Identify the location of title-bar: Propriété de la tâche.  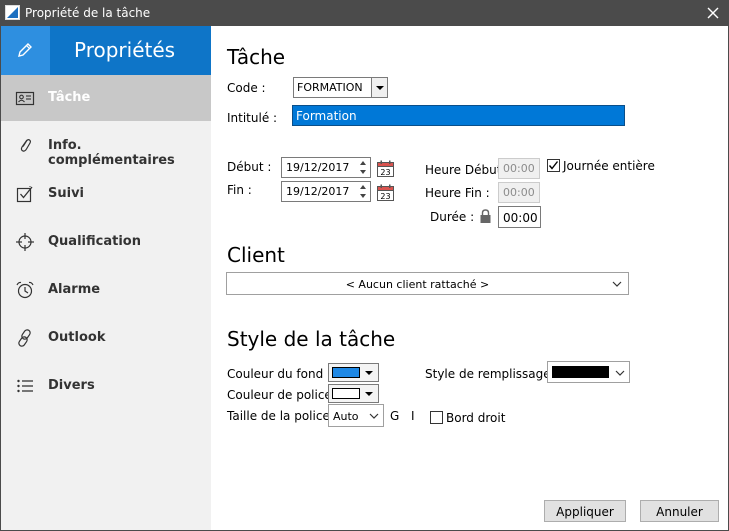
(364, 13).